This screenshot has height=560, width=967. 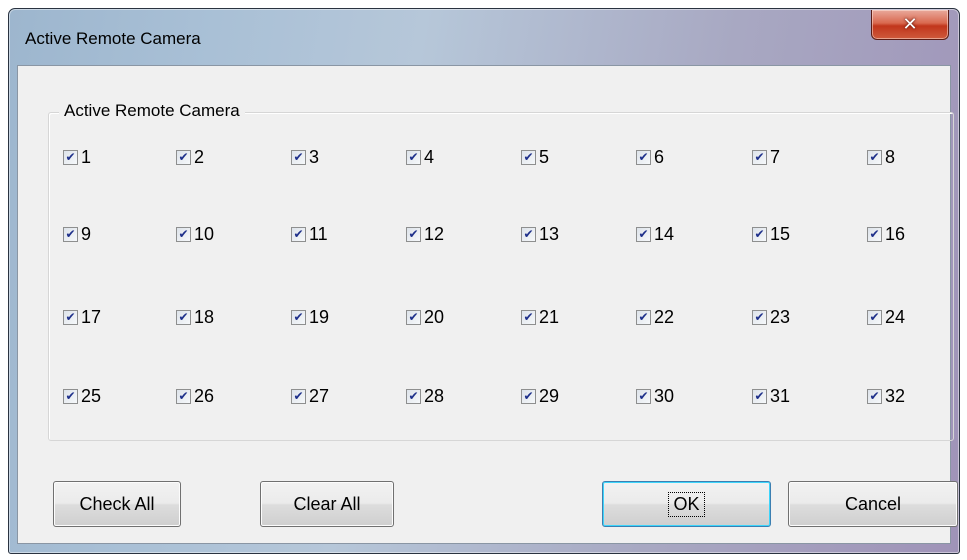 What do you see at coordinates (204, 233) in the screenshot?
I see `checkbox-label: 10` at bounding box center [204, 233].